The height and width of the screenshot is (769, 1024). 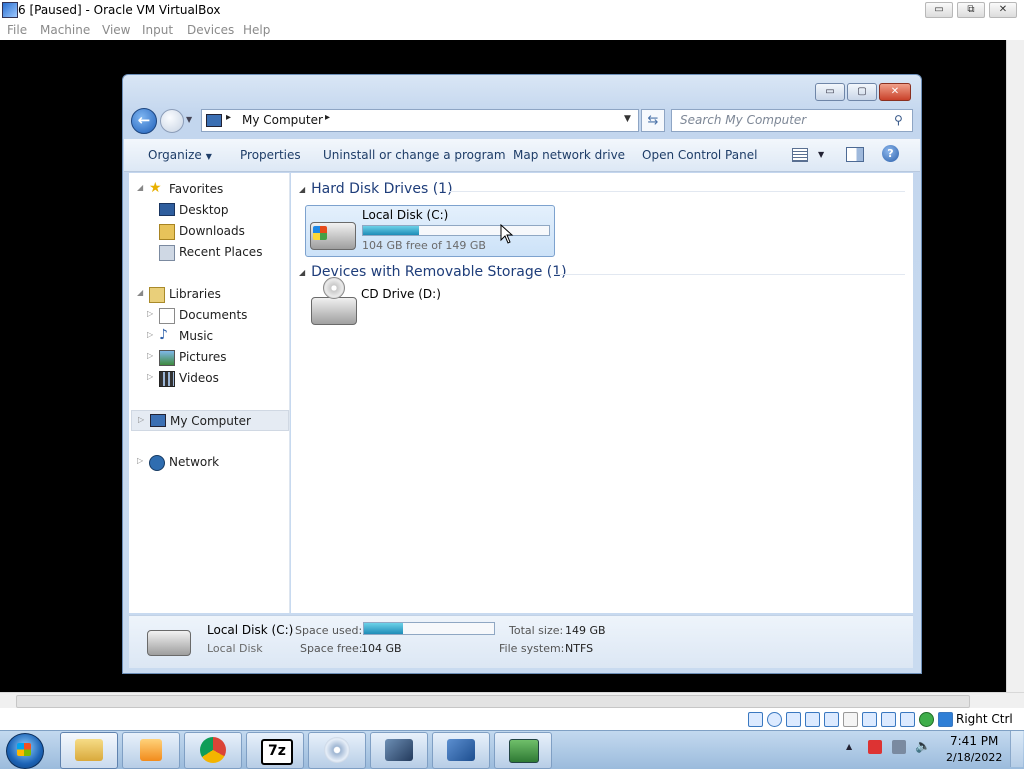 What do you see at coordinates (282, 120) in the screenshot?
I see `breadcrumb-my-computer: My Computer` at bounding box center [282, 120].